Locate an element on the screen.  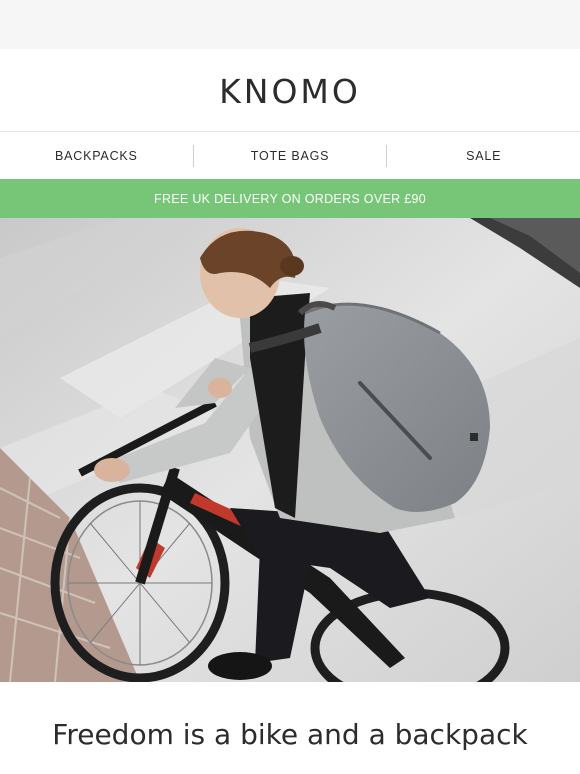
hero-headline-section: Freedom is a bike and a backpack is located at coordinates (290, 728).